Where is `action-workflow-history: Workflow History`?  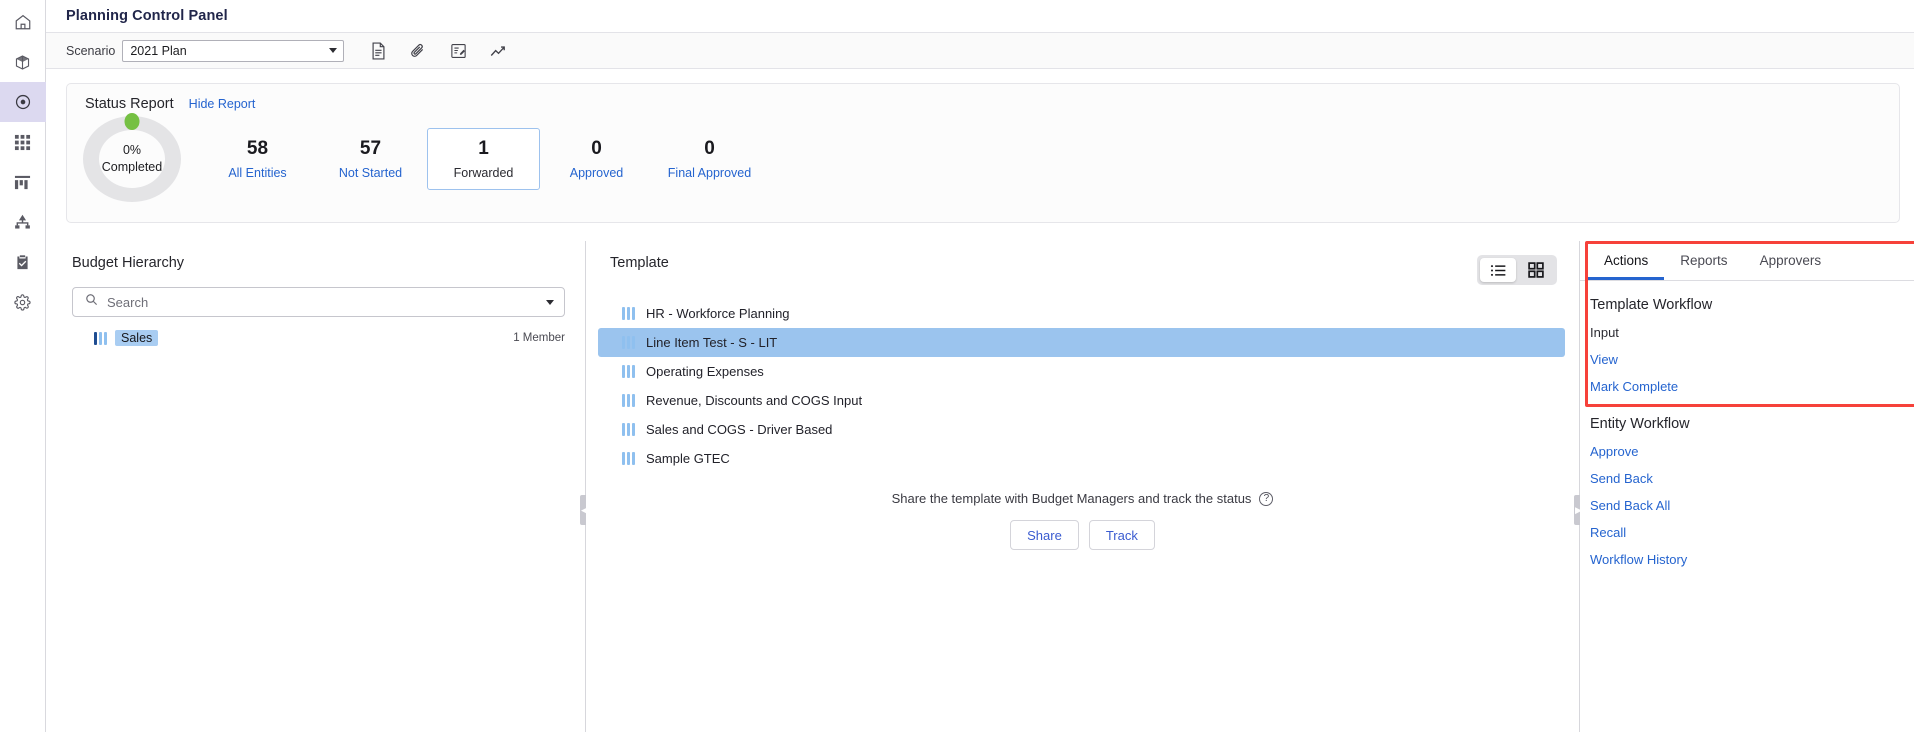
action-workflow-history: Workflow History is located at coordinates (1747, 553).